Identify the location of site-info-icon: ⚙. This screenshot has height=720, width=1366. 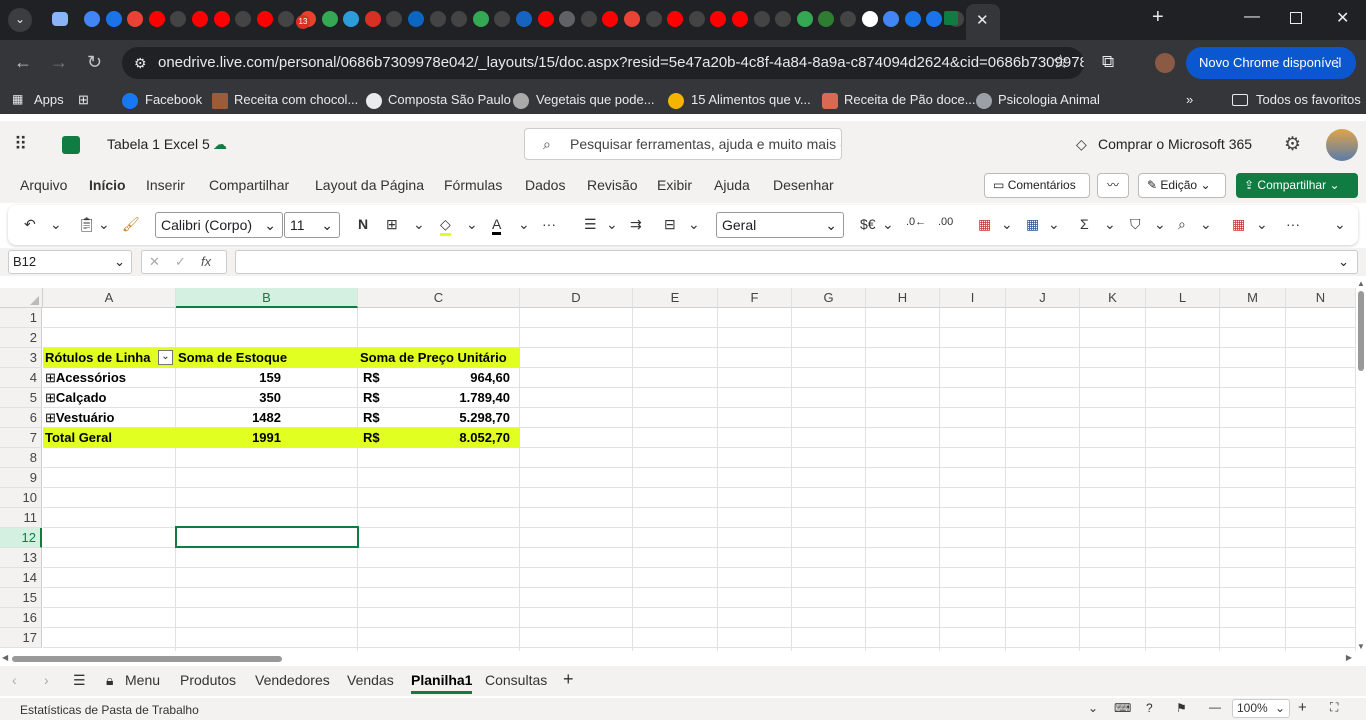
(140, 63).